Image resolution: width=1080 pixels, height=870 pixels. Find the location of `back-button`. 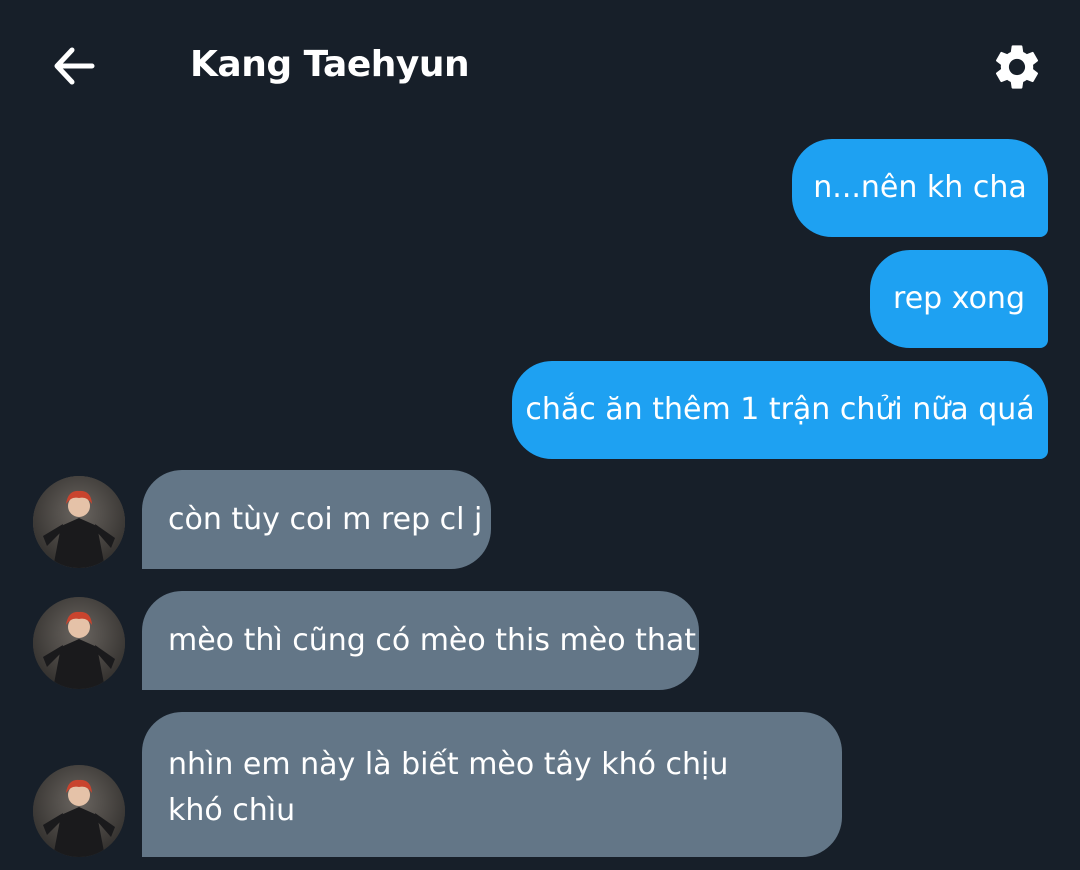

back-button is located at coordinates (74, 66).